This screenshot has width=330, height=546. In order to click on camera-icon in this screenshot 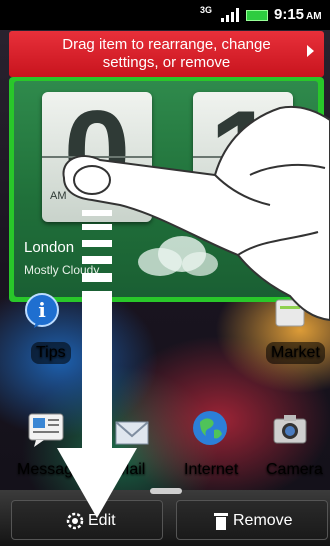, I will do `click(290, 430)`.